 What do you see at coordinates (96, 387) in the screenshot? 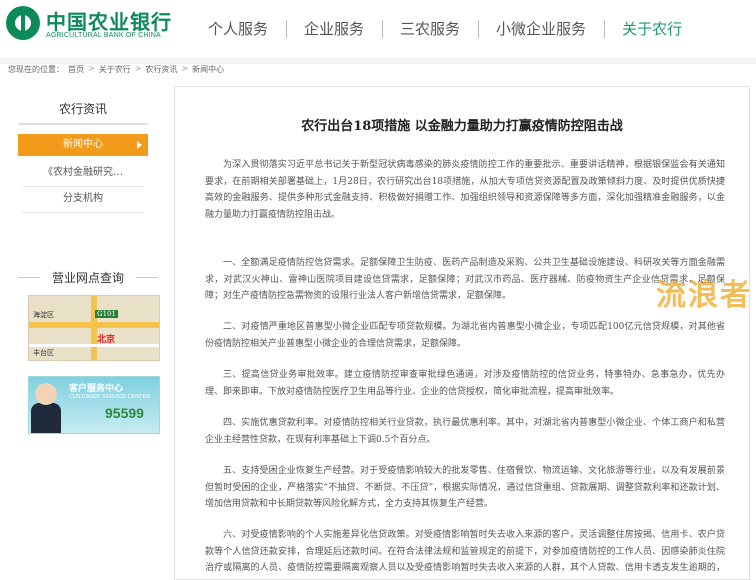
I see `service-center-cn: 客户服务中心` at bounding box center [96, 387].